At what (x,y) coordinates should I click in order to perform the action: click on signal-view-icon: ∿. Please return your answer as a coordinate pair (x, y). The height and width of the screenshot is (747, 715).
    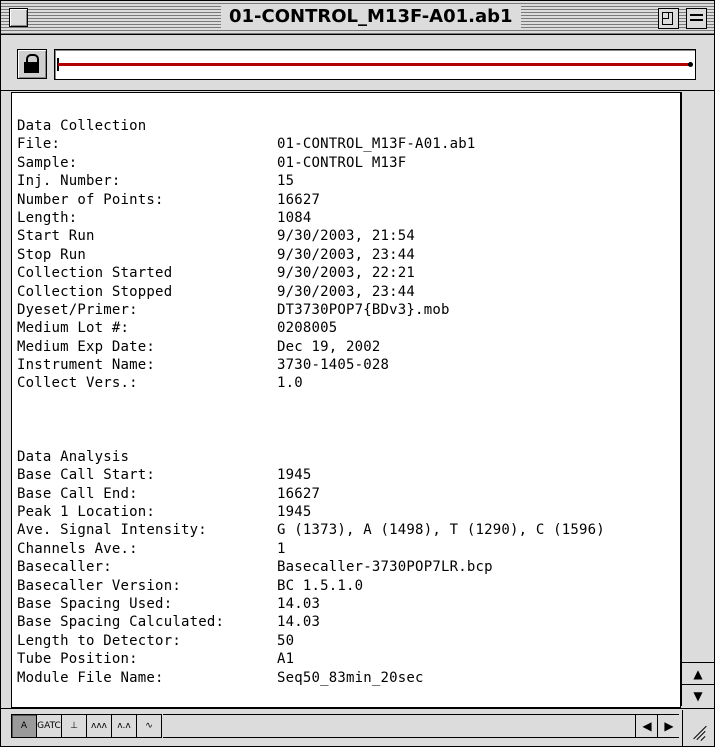
    Looking at the image, I should click on (149, 726).